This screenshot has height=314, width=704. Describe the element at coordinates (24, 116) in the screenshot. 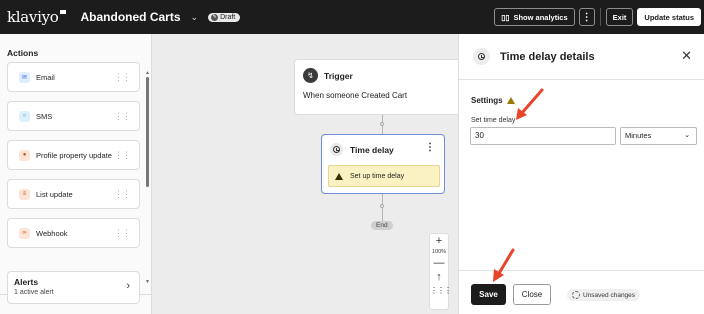

I see `message-icon: ○` at that location.